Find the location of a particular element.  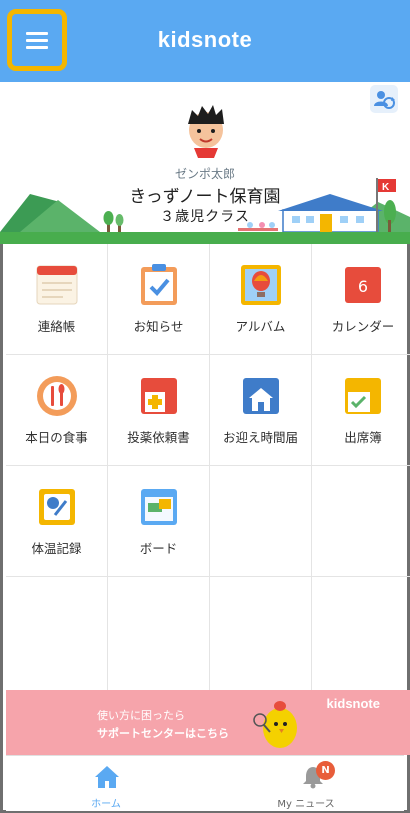

support-banner: 使い方に困ったら サポートセンターはこちら kidsnote is located at coordinates (208, 722).